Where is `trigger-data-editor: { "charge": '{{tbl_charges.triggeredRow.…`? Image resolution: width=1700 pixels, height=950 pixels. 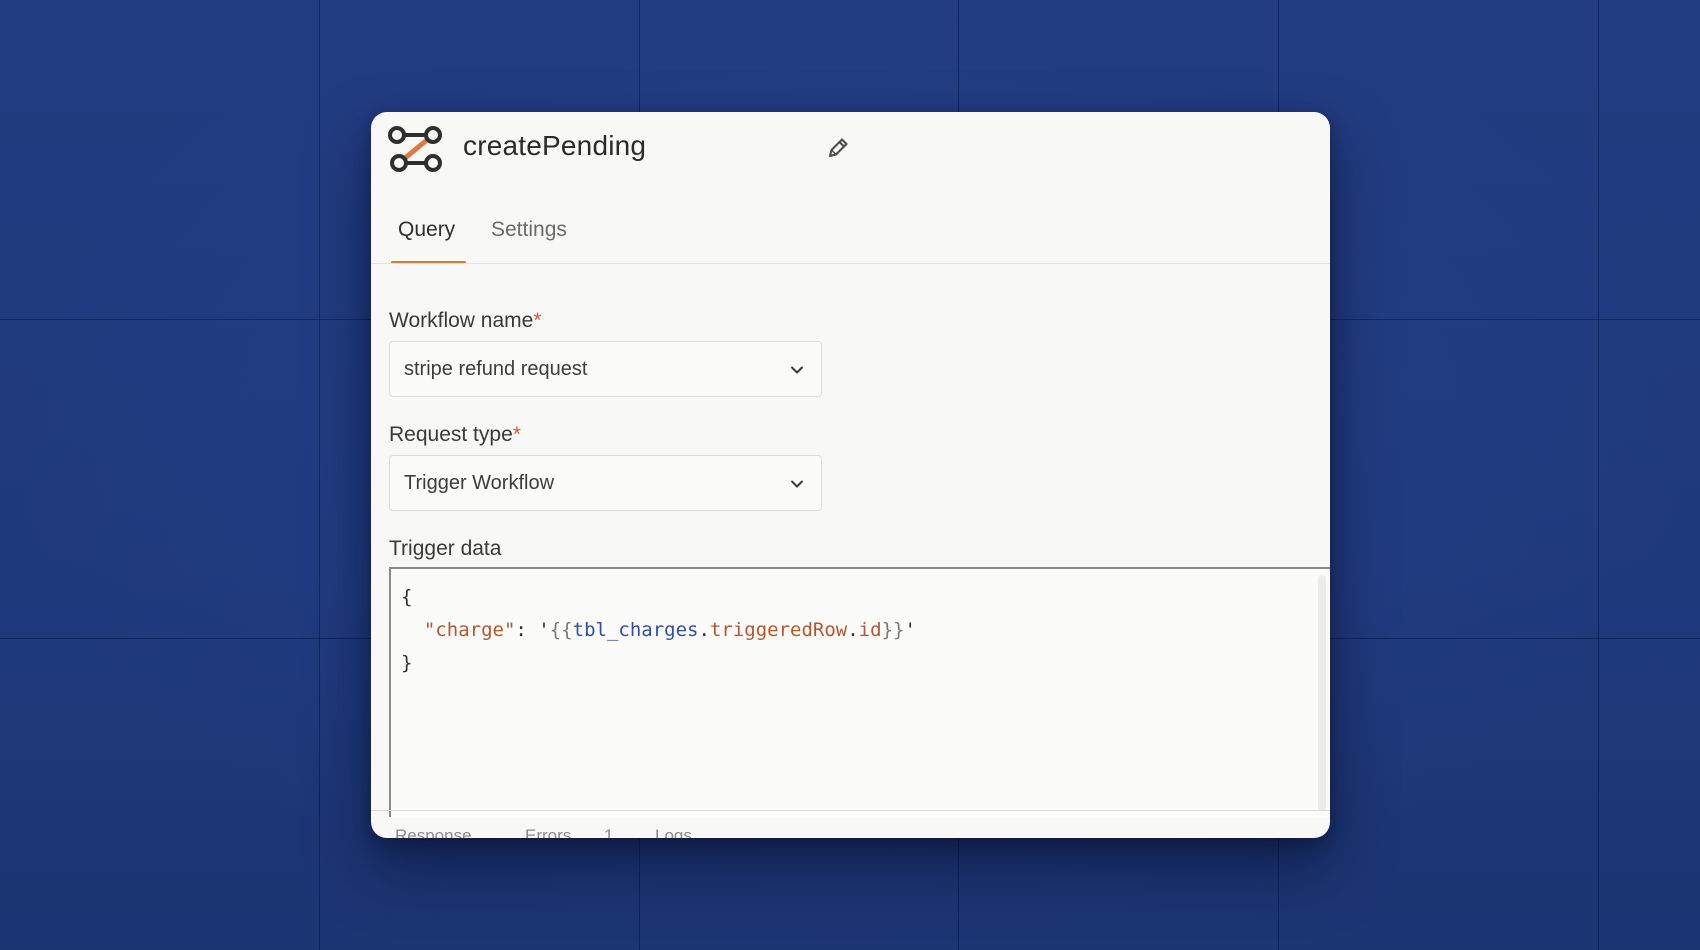 trigger-data-editor: { "charge": '{{tbl_charges.triggeredRow.… is located at coordinates (859, 692).